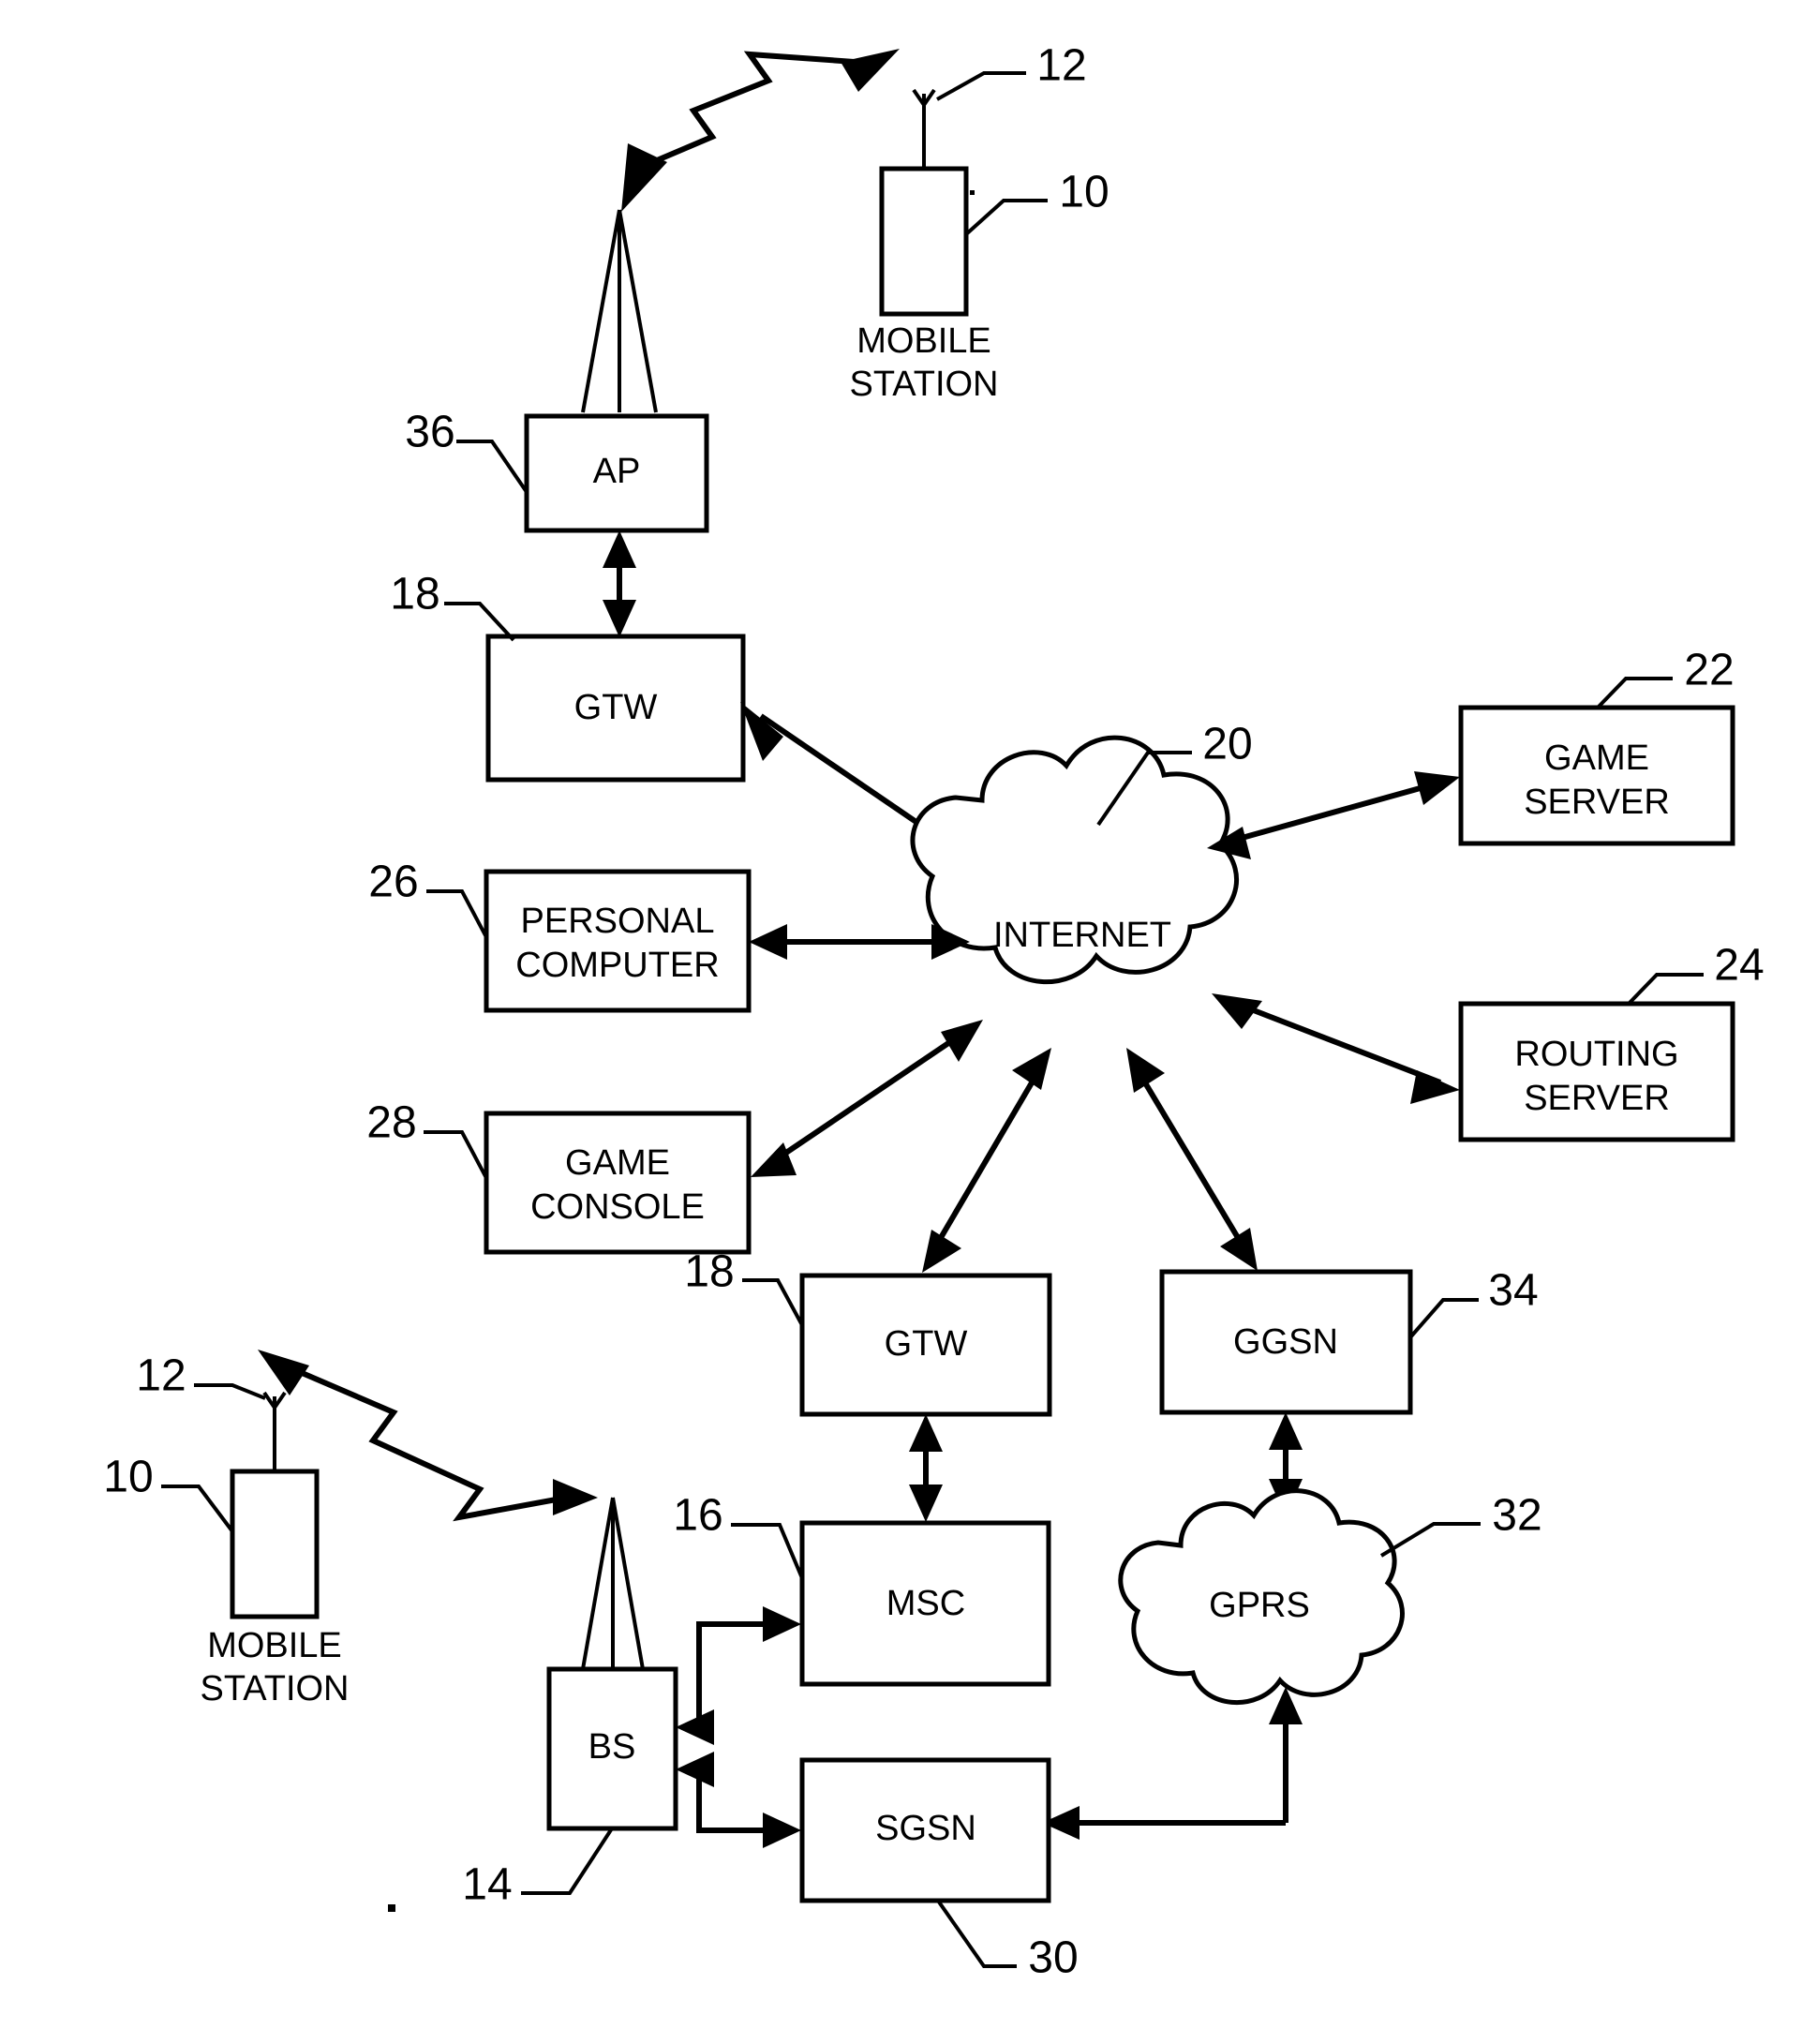  I want to click on gprs-label: GPRS, so click(1259, 1606).